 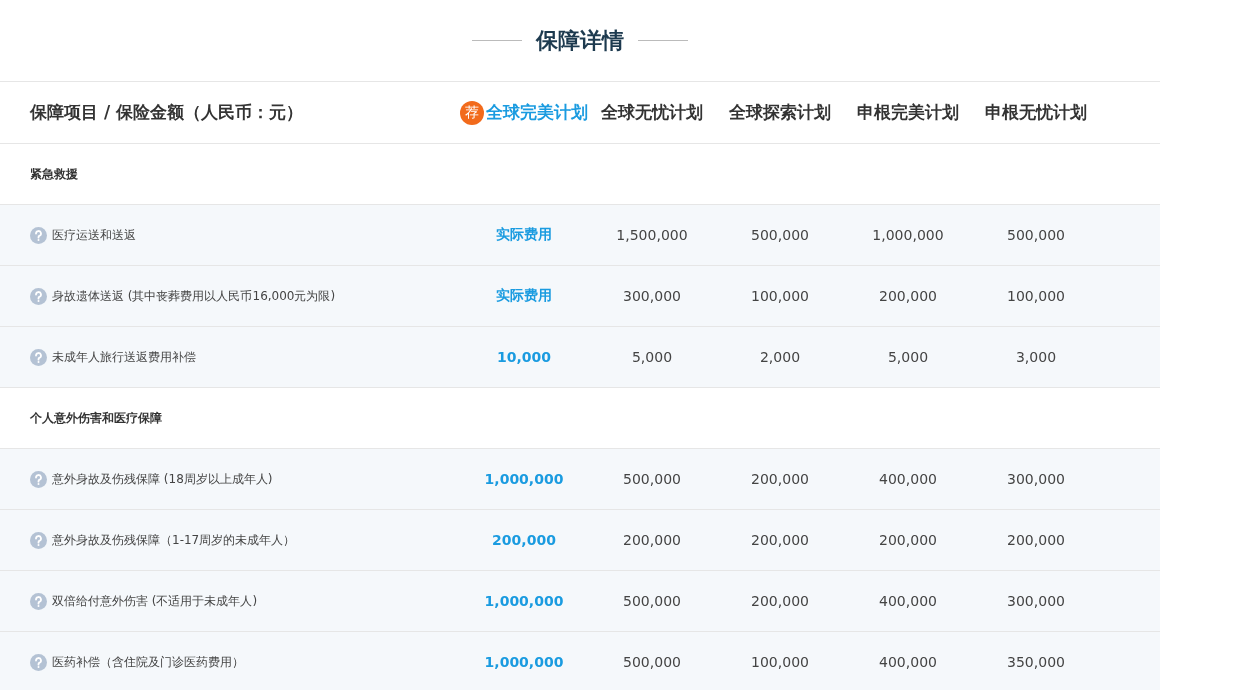 I want to click on plan-header: 全球探索计划, so click(x=780, y=112).